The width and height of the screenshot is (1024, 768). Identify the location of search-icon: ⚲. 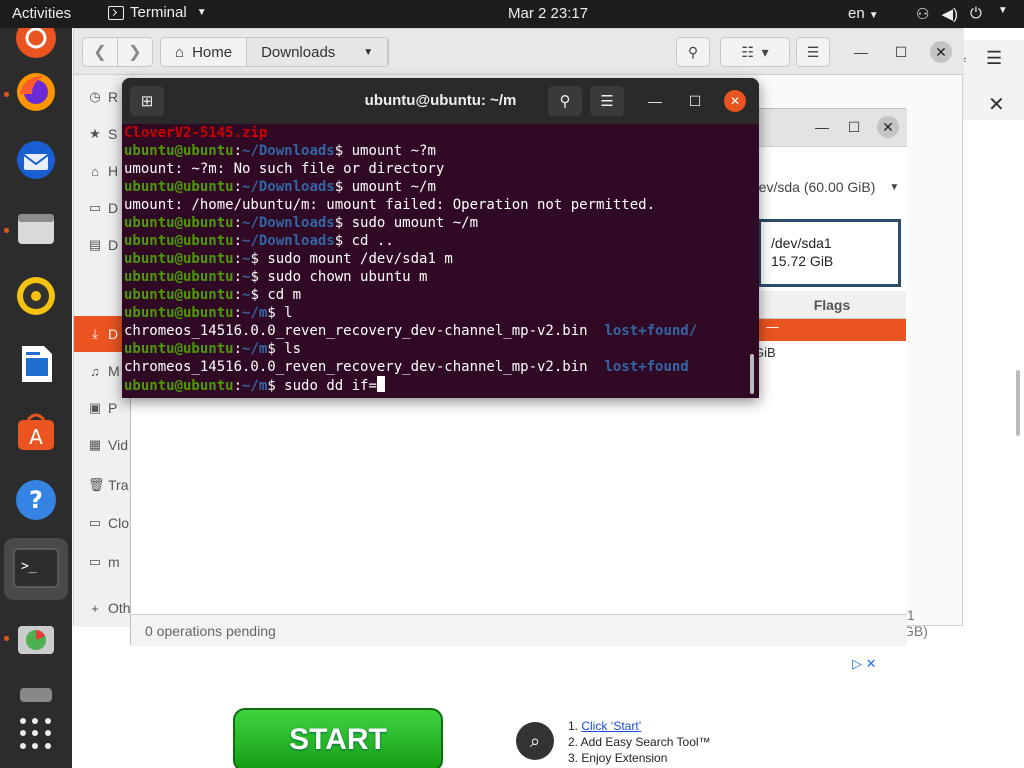
(693, 51).